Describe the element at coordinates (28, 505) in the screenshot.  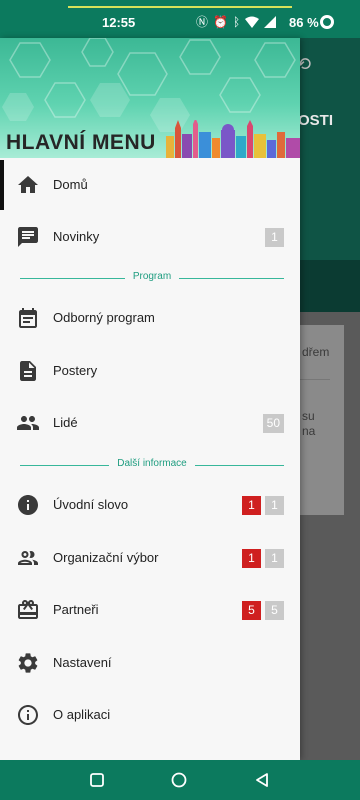
I see `info-icon` at that location.